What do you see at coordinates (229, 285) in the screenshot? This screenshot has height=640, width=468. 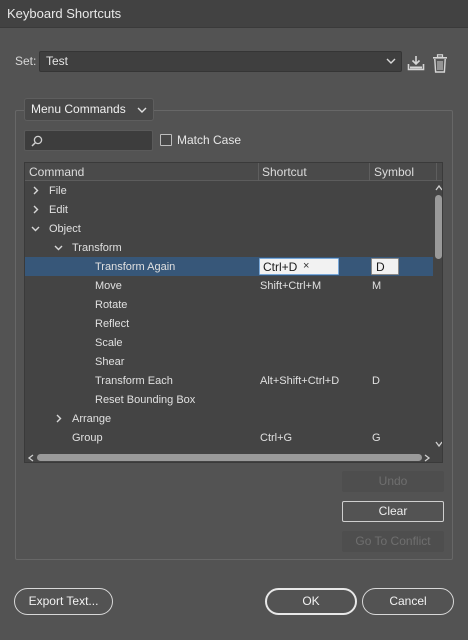 I see `table-row: Move Shift+Ctrl+M M` at bounding box center [229, 285].